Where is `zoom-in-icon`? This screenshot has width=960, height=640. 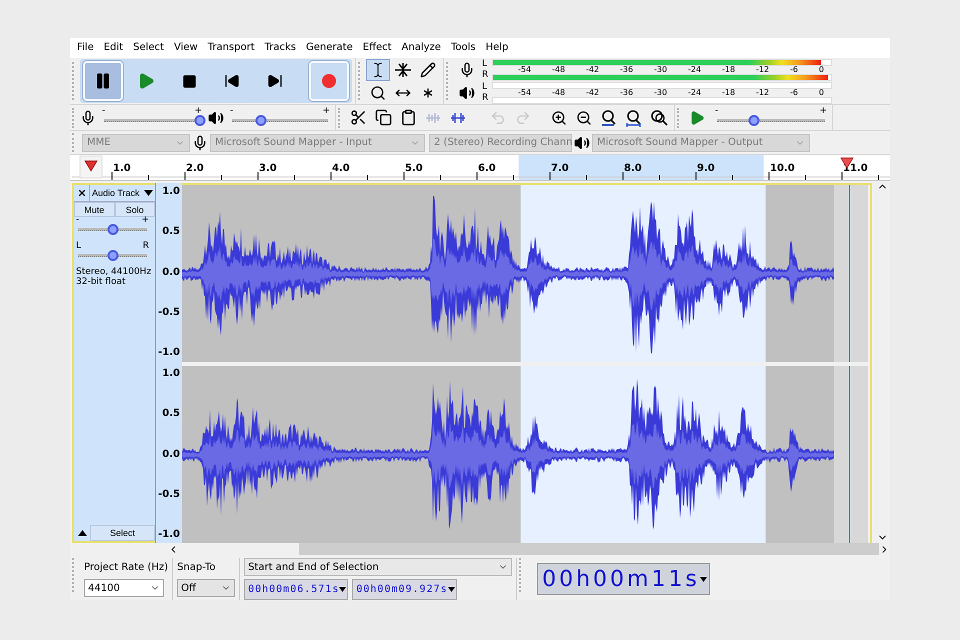
zoom-in-icon is located at coordinates (559, 118).